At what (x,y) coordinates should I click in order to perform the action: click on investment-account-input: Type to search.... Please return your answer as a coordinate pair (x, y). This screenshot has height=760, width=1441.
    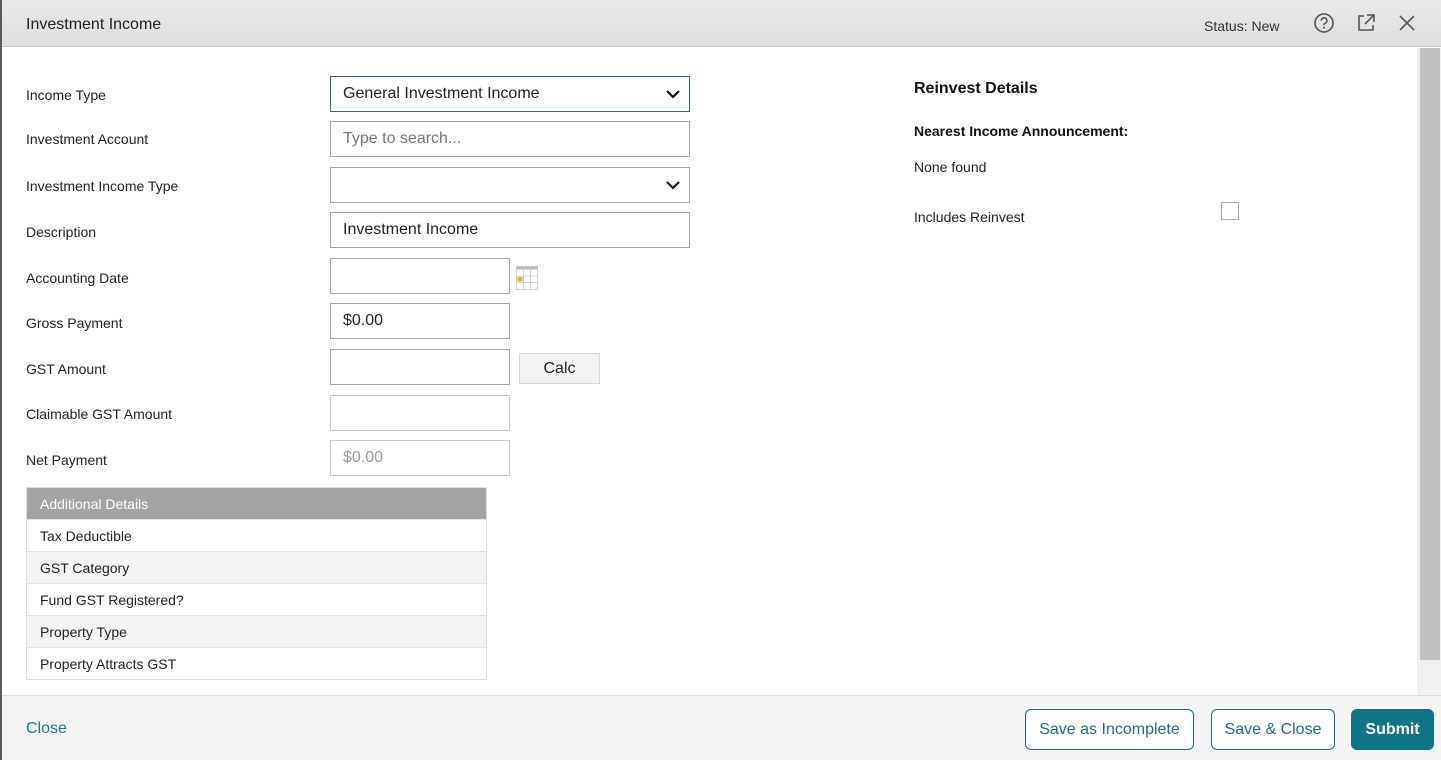
    Looking at the image, I should click on (510, 139).